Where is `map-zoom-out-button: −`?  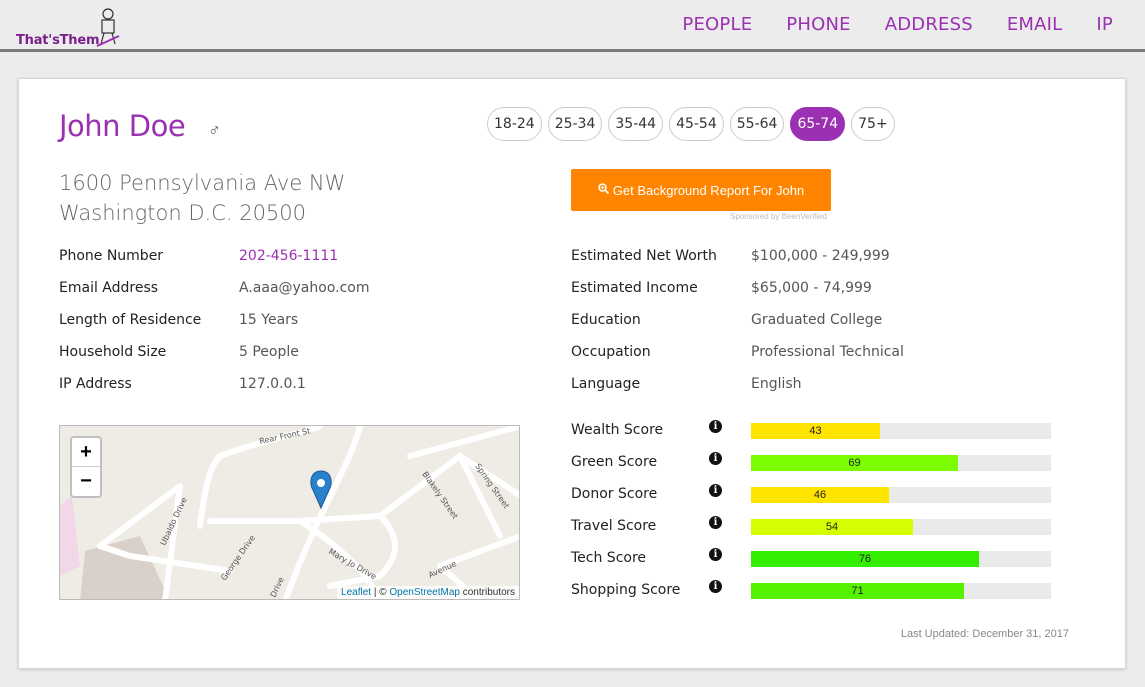
map-zoom-out-button: − is located at coordinates (86, 481).